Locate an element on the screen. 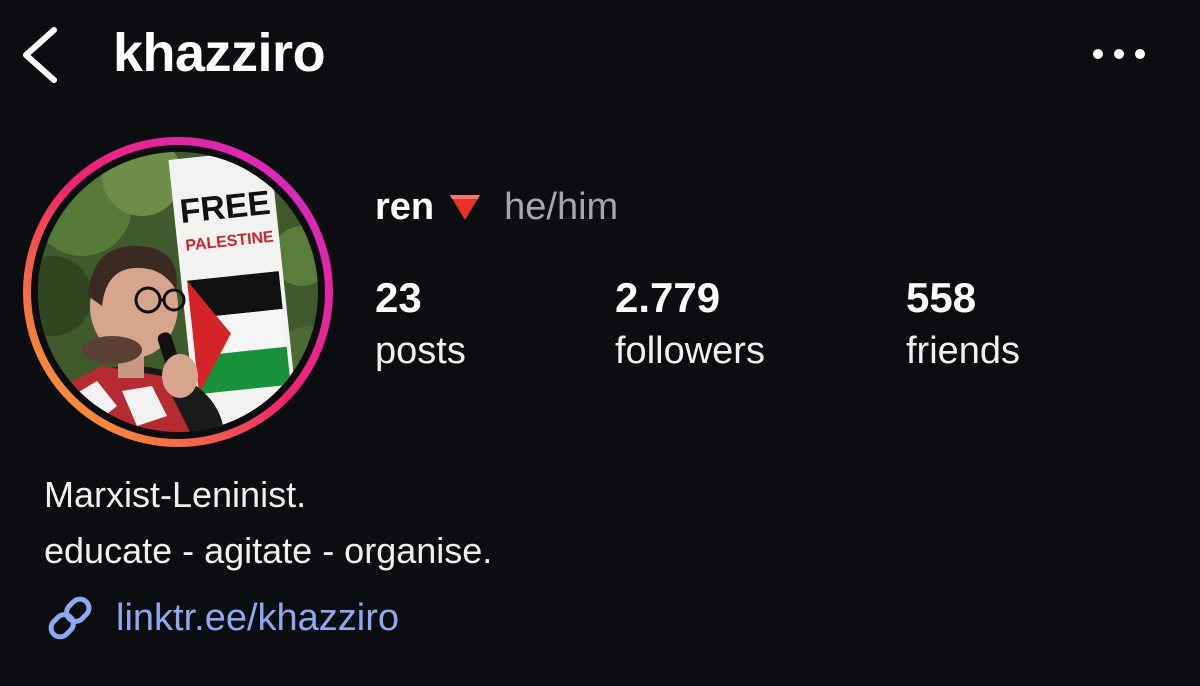  chevron-left-icon is located at coordinates (40, 55).